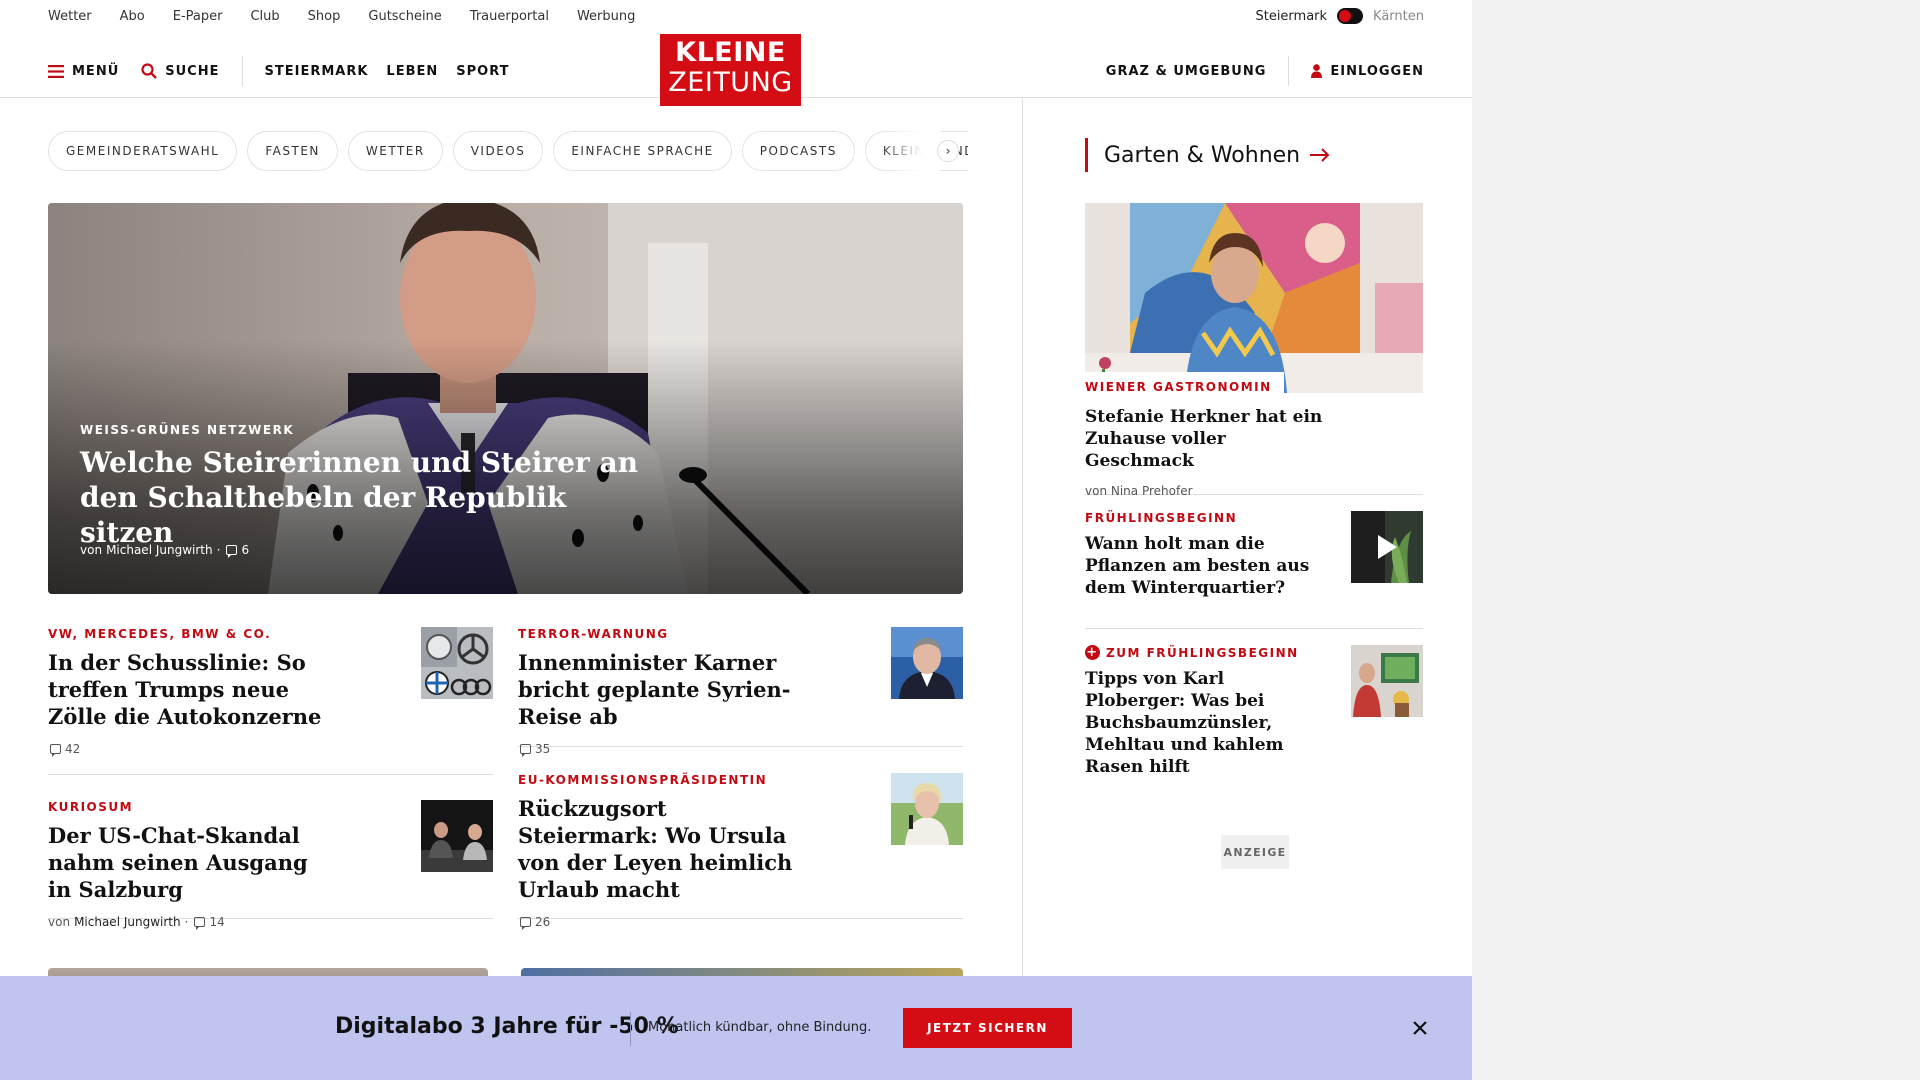 The height and width of the screenshot is (1080, 1920). What do you see at coordinates (498, 151) in the screenshot?
I see `chip-videos: VIDEOS` at bounding box center [498, 151].